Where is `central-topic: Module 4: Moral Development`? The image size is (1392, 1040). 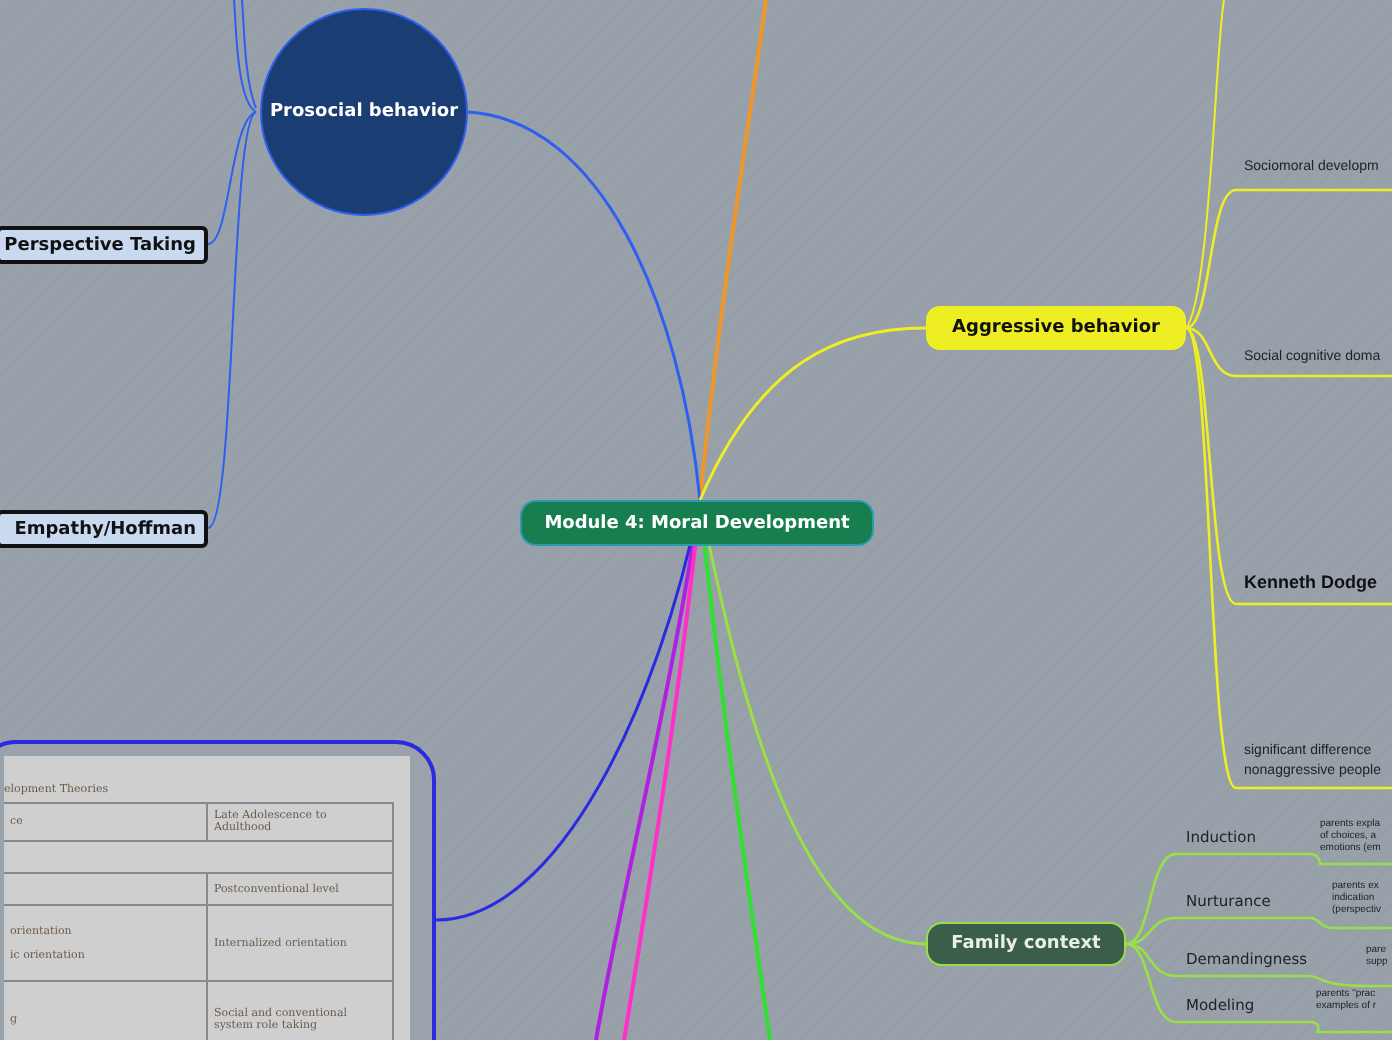
central-topic: Module 4: Moral Development is located at coordinates (697, 523).